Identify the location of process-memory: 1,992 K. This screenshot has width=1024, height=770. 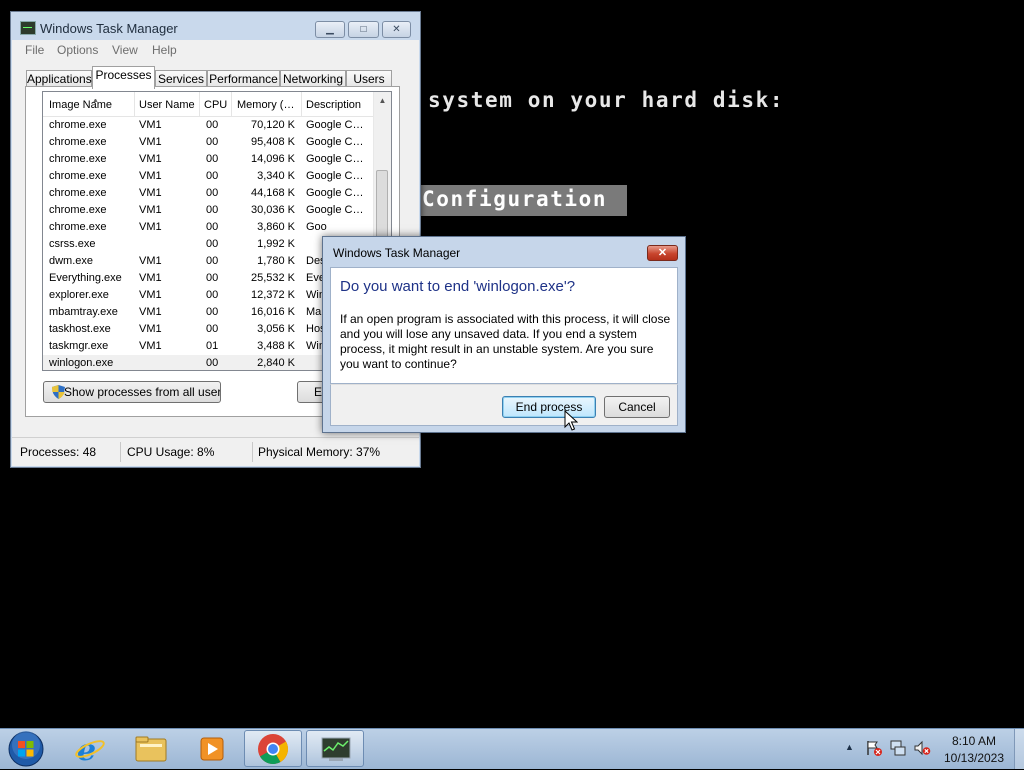
(276, 244).